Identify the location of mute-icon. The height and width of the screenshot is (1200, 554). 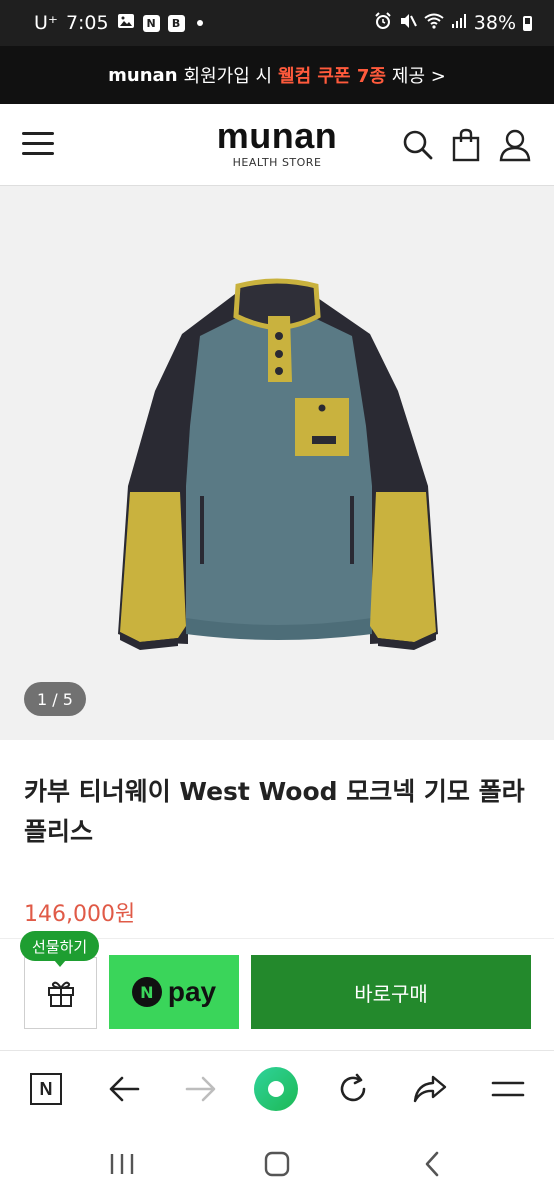
(408, 23).